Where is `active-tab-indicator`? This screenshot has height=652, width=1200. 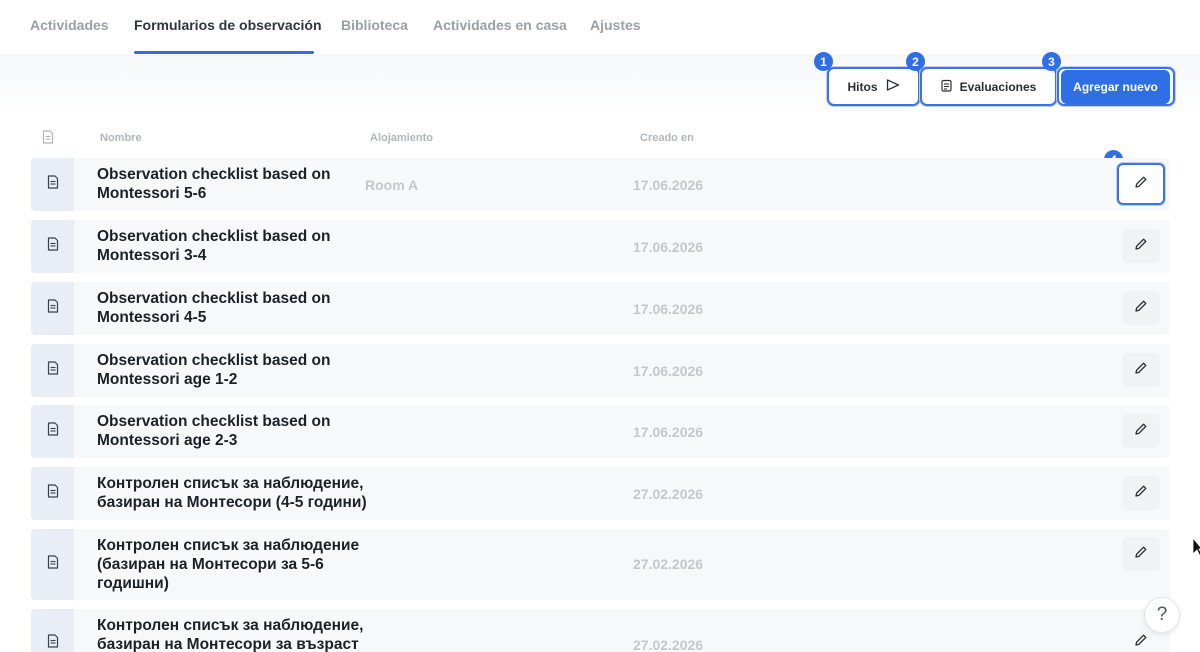
active-tab-indicator is located at coordinates (224, 52).